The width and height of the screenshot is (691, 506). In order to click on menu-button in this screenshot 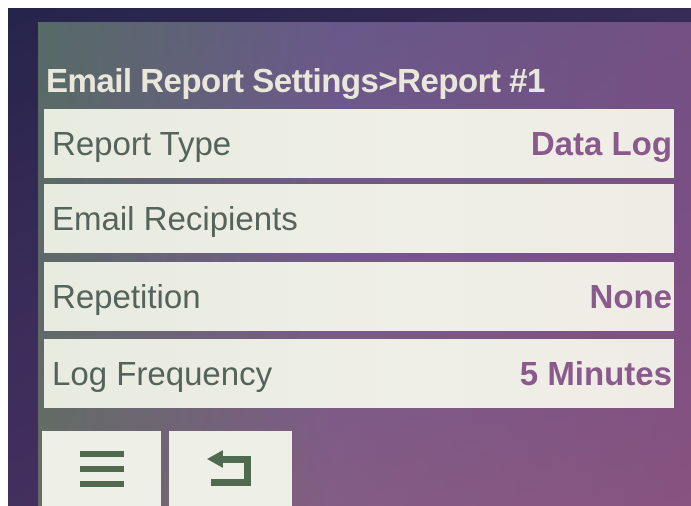, I will do `click(101, 468)`.